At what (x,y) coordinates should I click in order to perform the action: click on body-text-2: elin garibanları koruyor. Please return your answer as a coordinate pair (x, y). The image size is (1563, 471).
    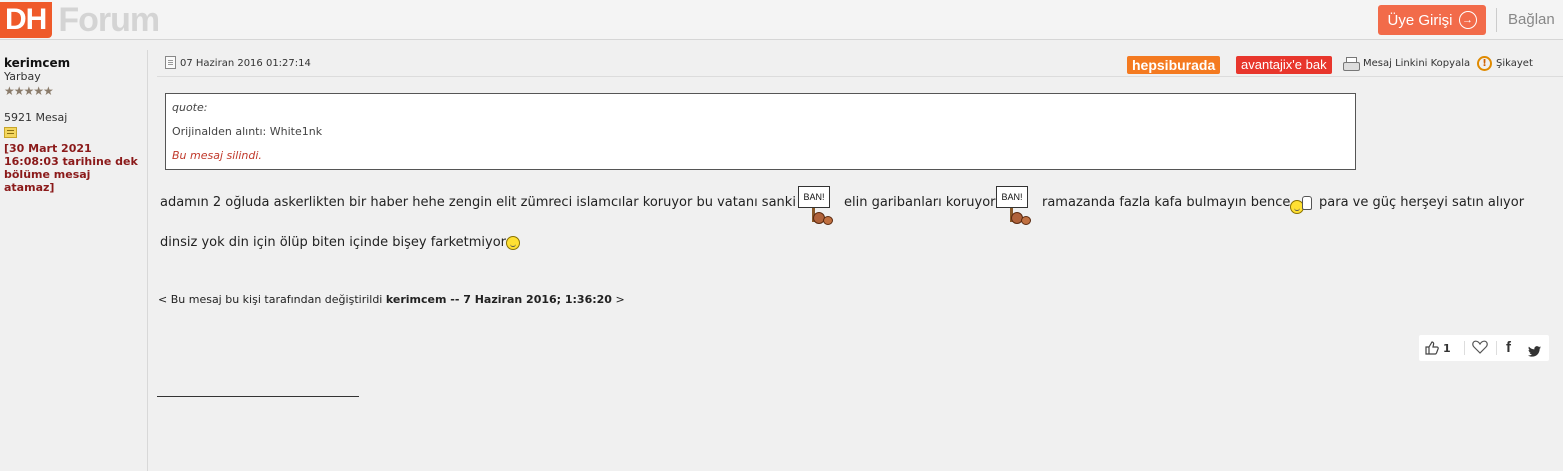
    Looking at the image, I should click on (920, 202).